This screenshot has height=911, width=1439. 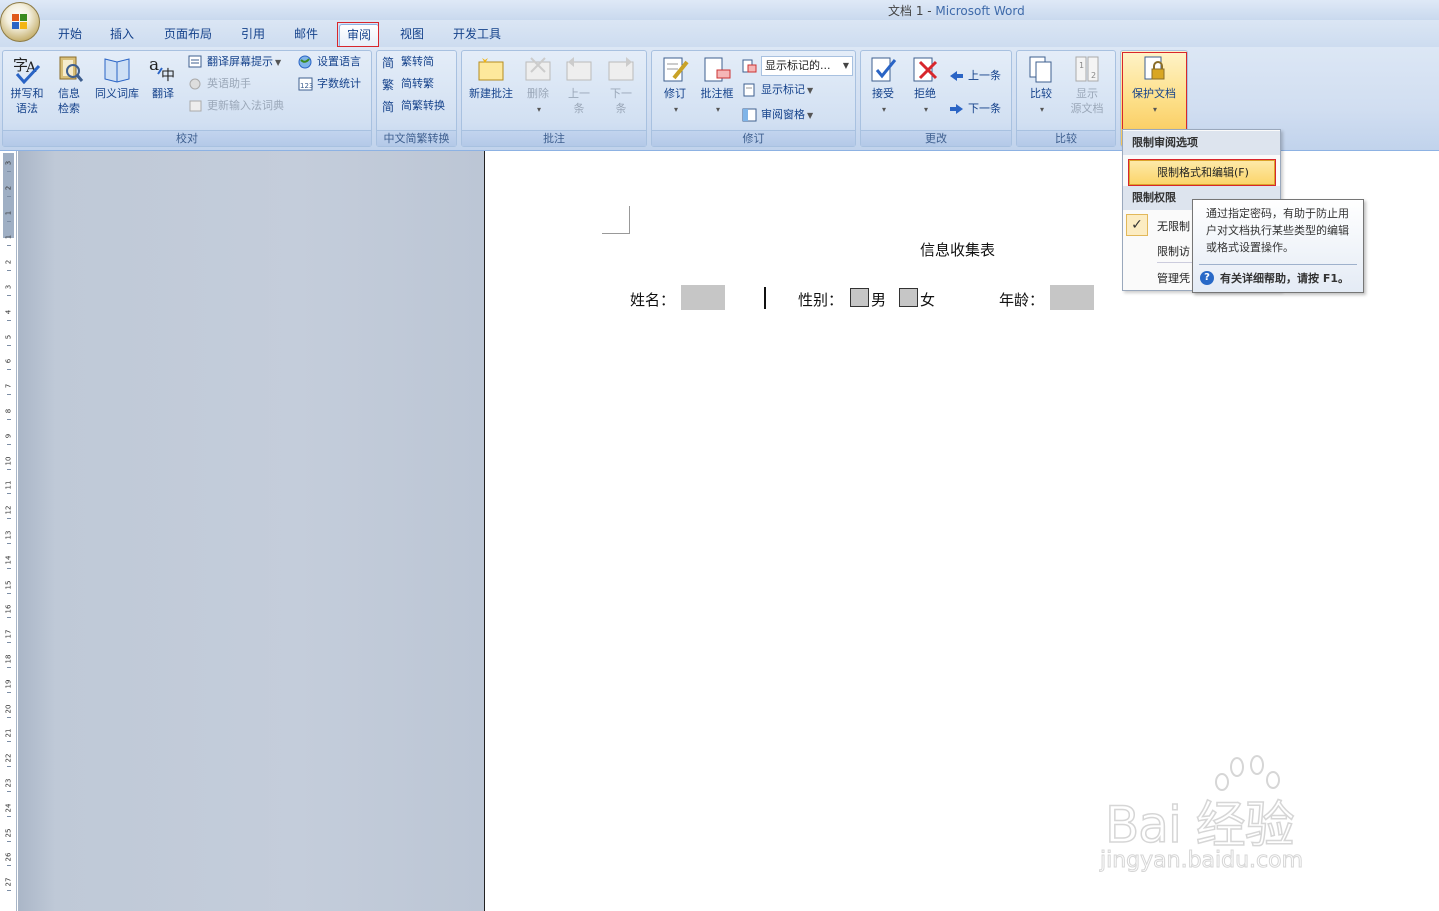 I want to click on unrestricted-access-item: 无限制, so click(x=1173, y=226).